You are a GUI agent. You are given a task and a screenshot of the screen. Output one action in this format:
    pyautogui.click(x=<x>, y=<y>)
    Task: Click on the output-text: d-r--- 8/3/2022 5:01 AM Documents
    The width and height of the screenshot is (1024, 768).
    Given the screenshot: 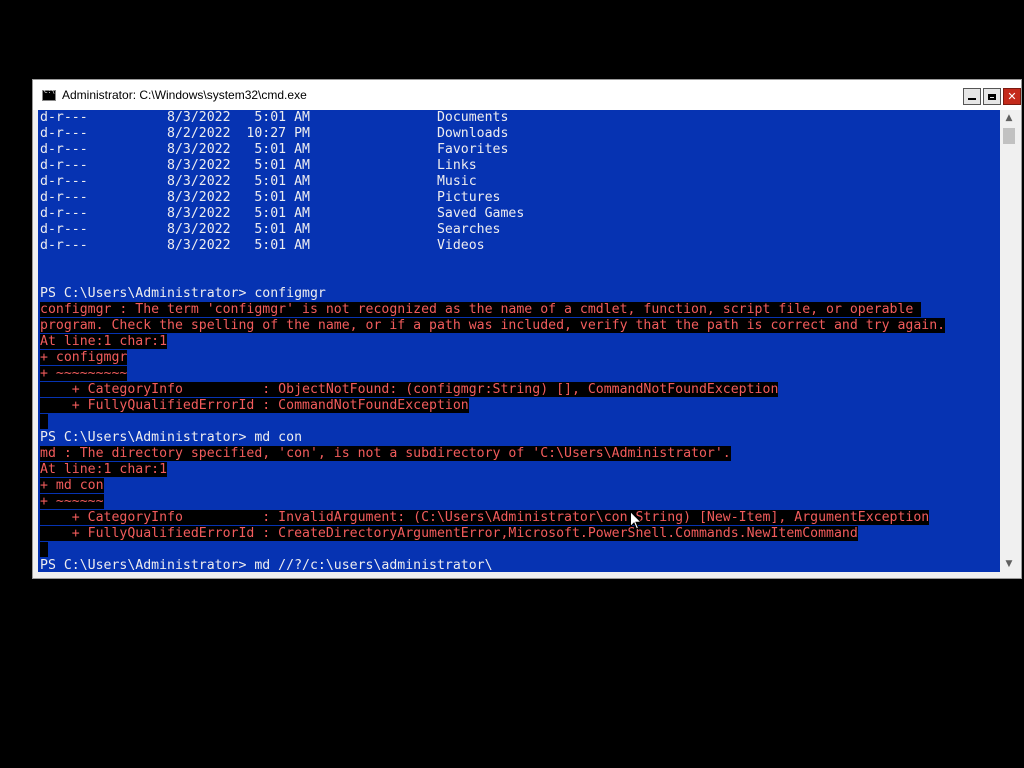 What is the action you would take?
    pyautogui.click(x=274, y=117)
    